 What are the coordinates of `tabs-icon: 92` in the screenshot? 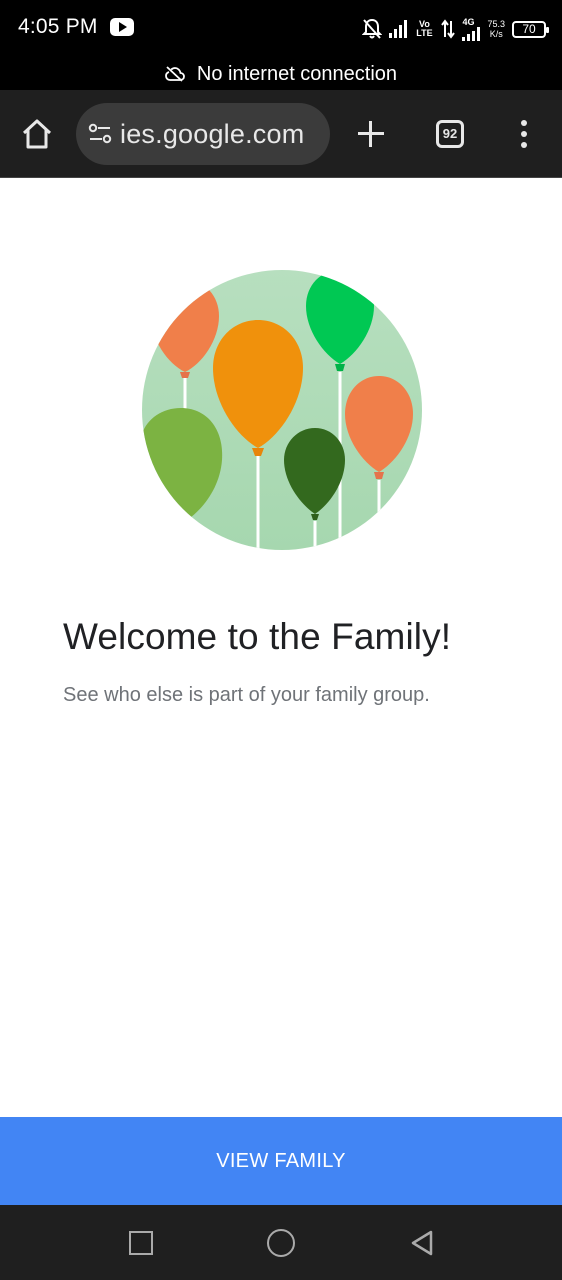 It's located at (450, 134).